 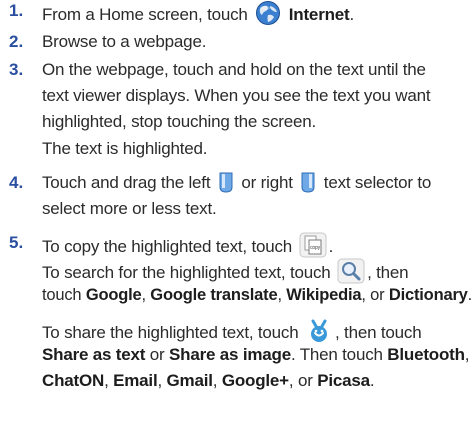 What do you see at coordinates (16, 69) in the screenshot?
I see `step-number: 3.` at bounding box center [16, 69].